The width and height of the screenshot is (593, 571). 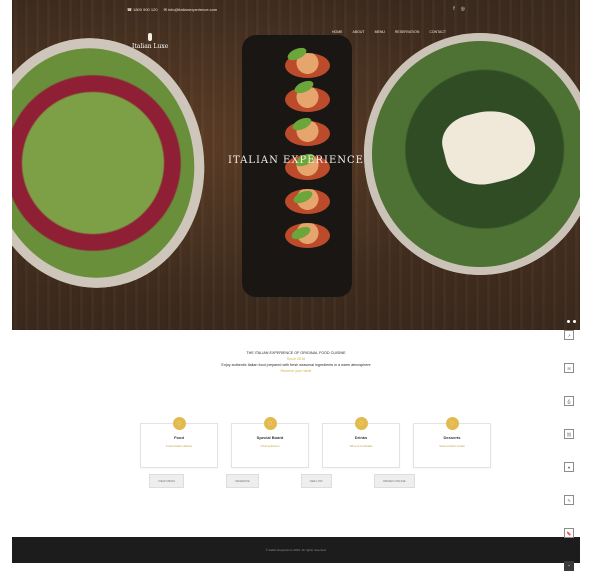 I want to click on appetizer-board-image, so click(x=297, y=166).